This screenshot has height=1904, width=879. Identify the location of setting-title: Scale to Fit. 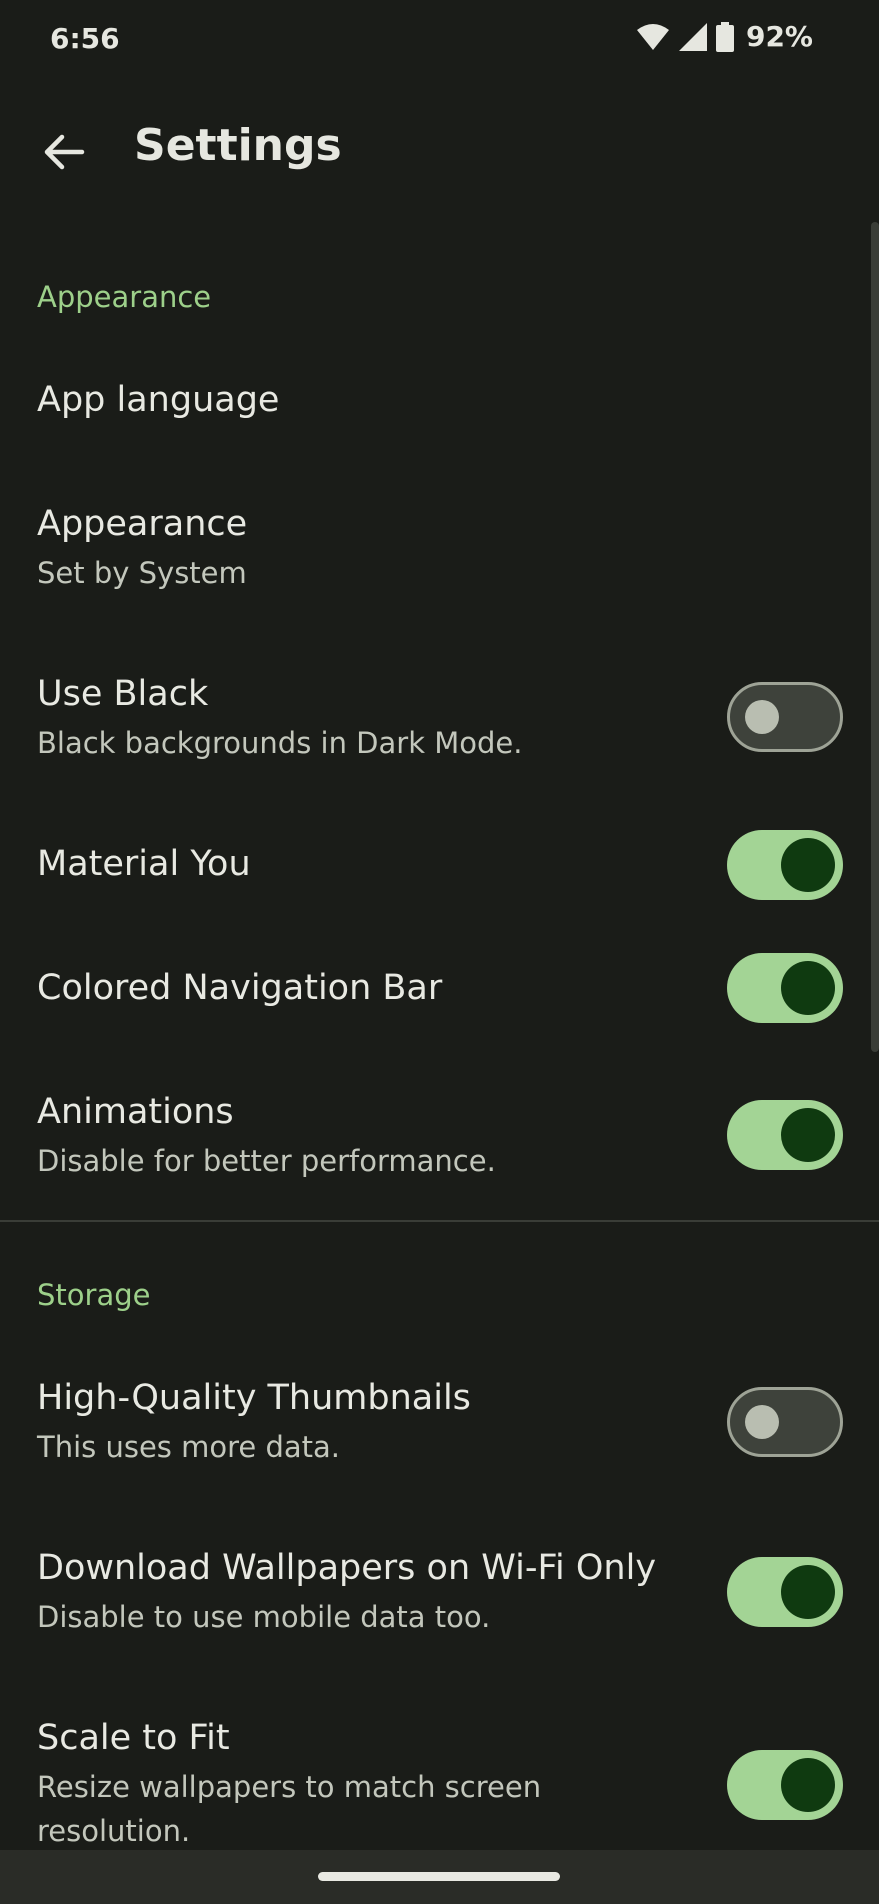
(133, 1738).